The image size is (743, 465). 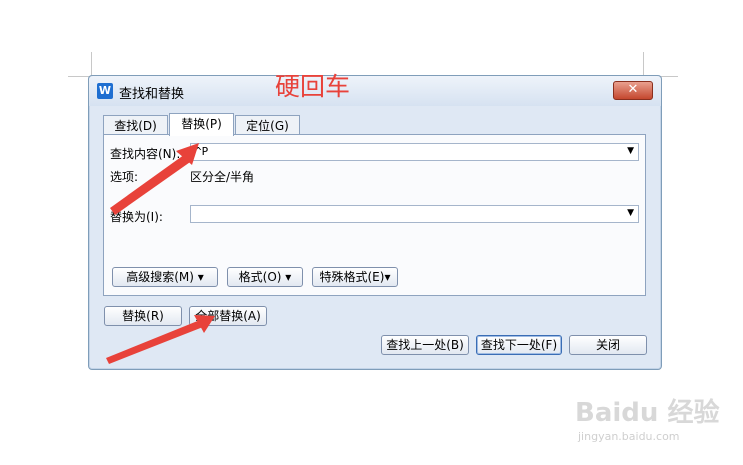 What do you see at coordinates (647, 413) in the screenshot?
I see `baidu-watermark: Baidu 经验` at bounding box center [647, 413].